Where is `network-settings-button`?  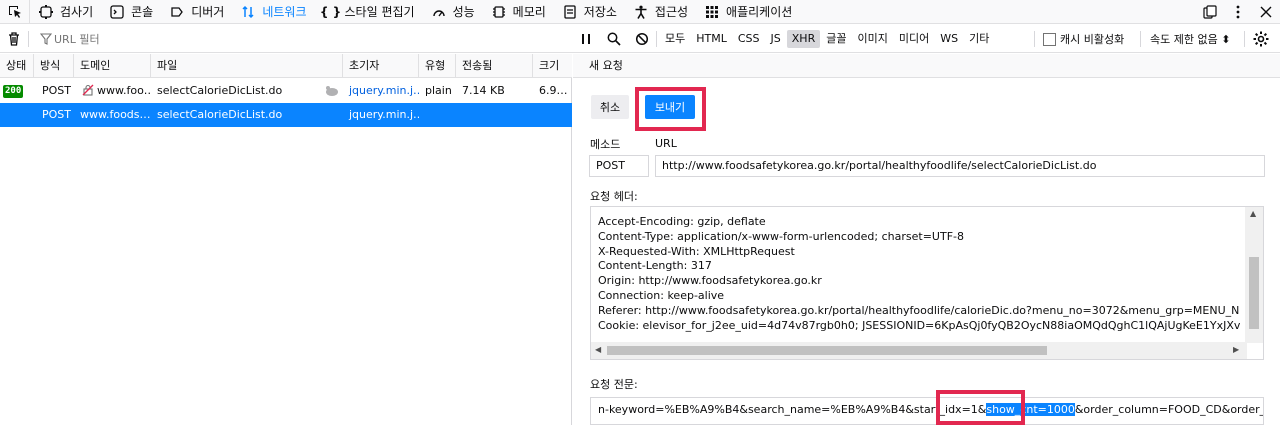
network-settings-button is located at coordinates (1261, 39).